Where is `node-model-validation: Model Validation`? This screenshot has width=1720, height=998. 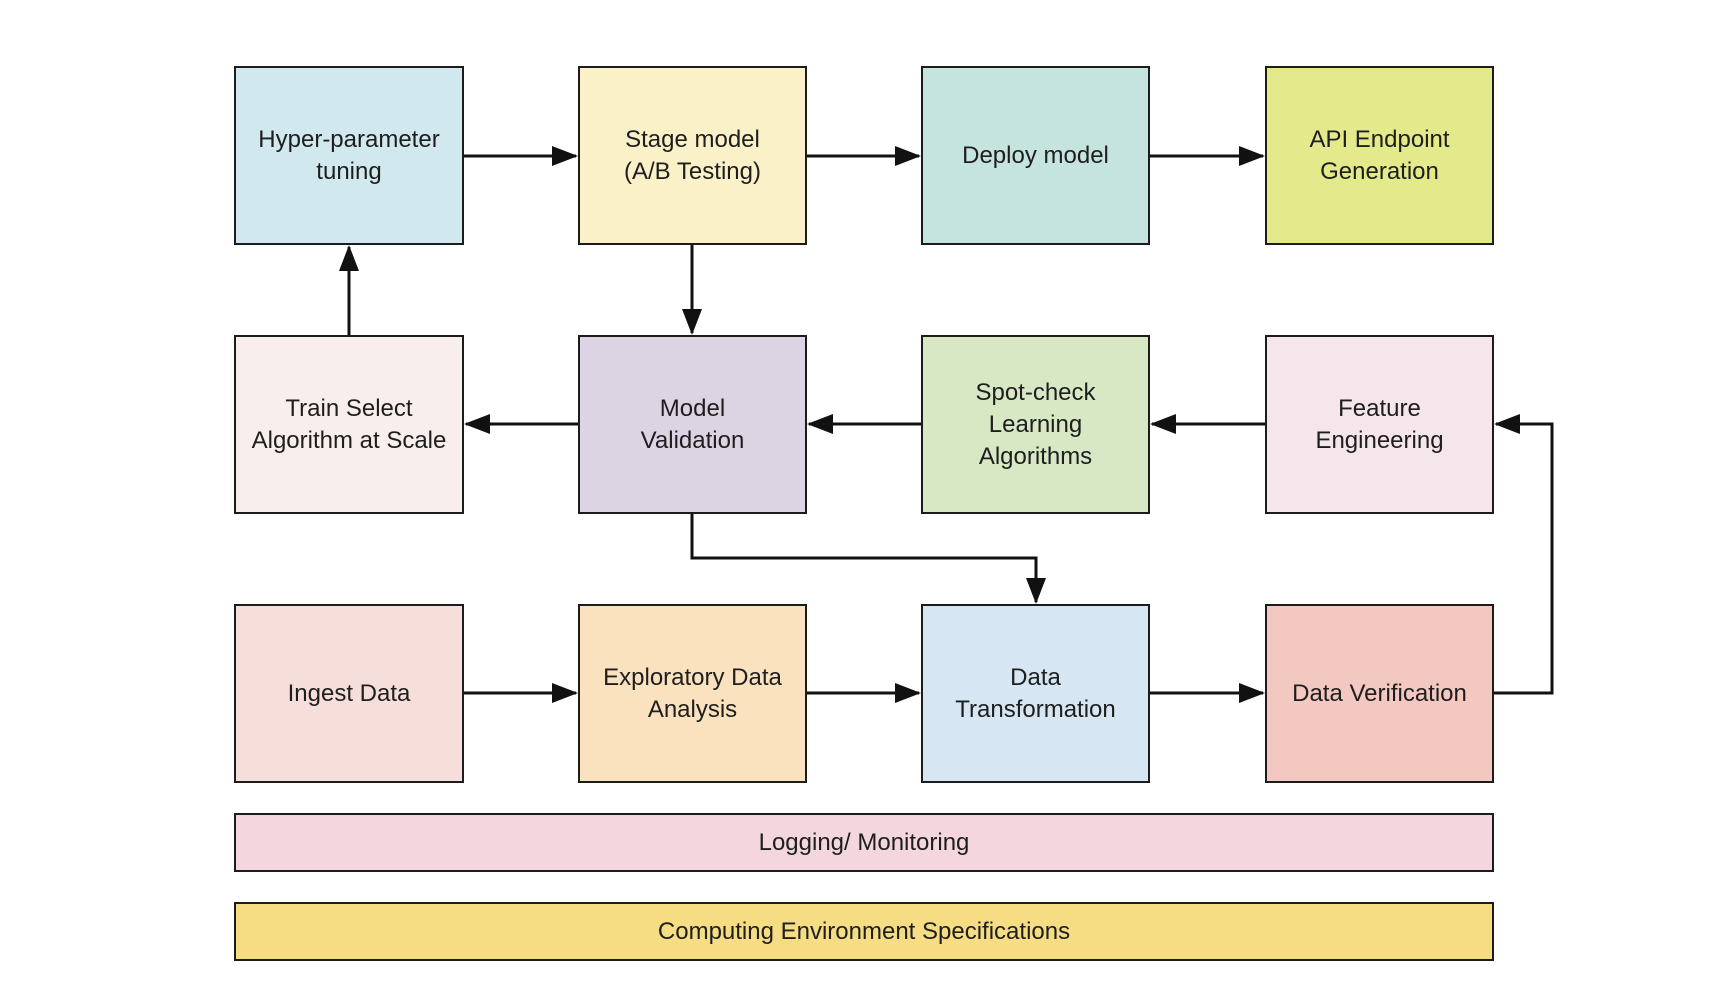 node-model-validation: Model Validation is located at coordinates (692, 424).